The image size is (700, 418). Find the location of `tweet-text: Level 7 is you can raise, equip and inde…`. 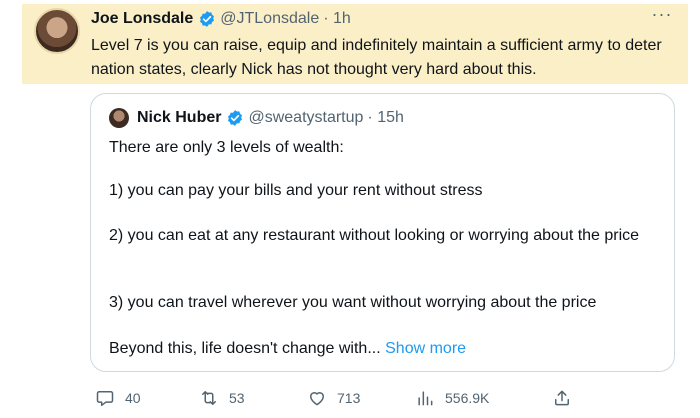

tweet-text: Level 7 is you can raise, equip and inde… is located at coordinates (376, 57).